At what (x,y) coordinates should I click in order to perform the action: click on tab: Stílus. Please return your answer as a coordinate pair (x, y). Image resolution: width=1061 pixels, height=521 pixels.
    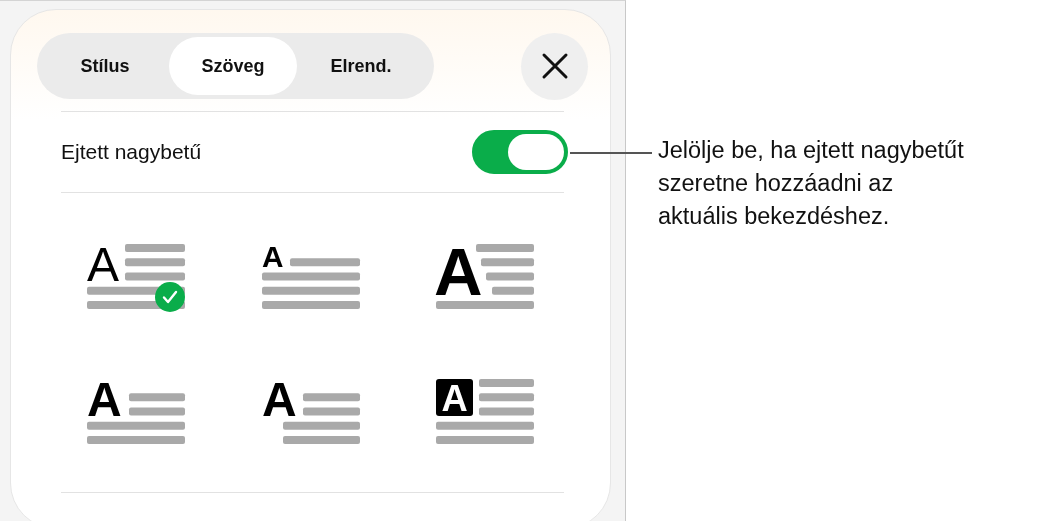
    Looking at the image, I should click on (105, 66).